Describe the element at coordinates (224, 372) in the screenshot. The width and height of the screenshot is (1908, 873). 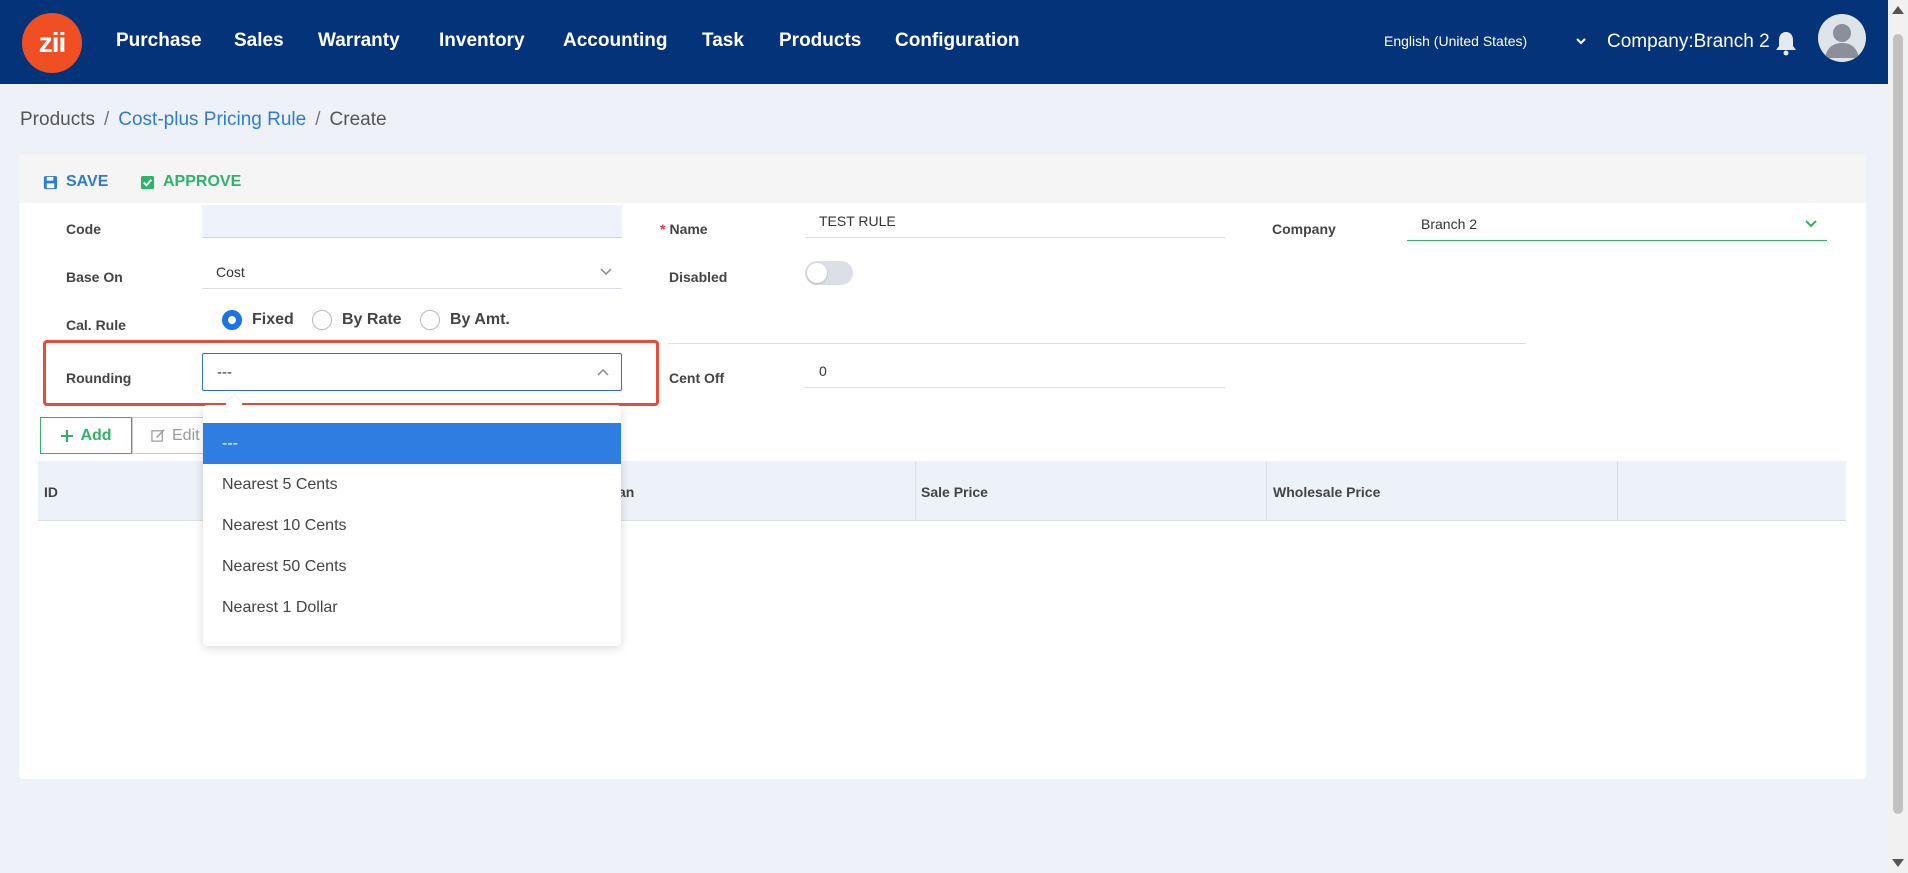
I see `rounding-value: ---` at that location.